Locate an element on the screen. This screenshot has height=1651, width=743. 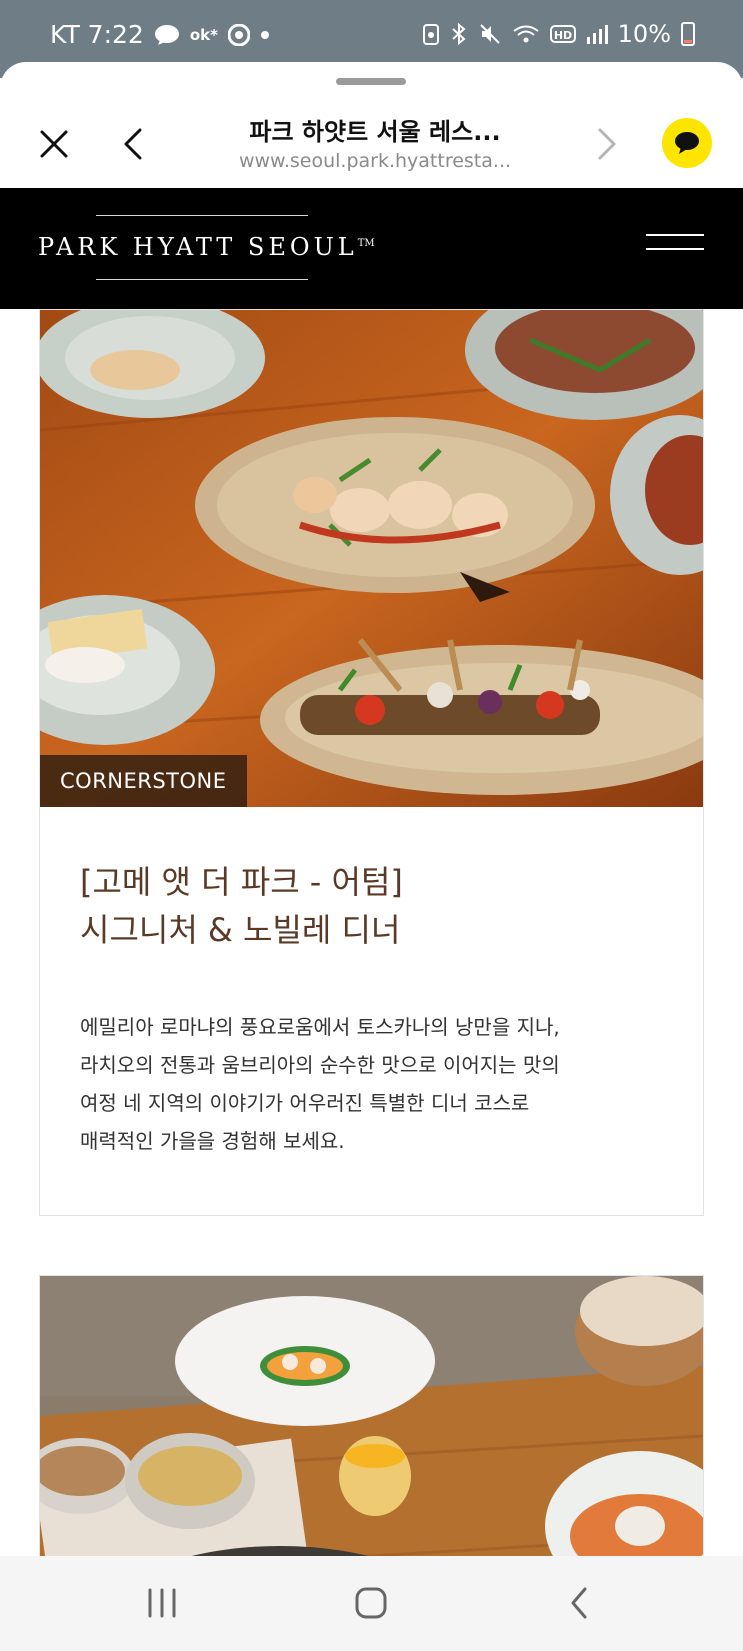
close-icon is located at coordinates (54, 144).